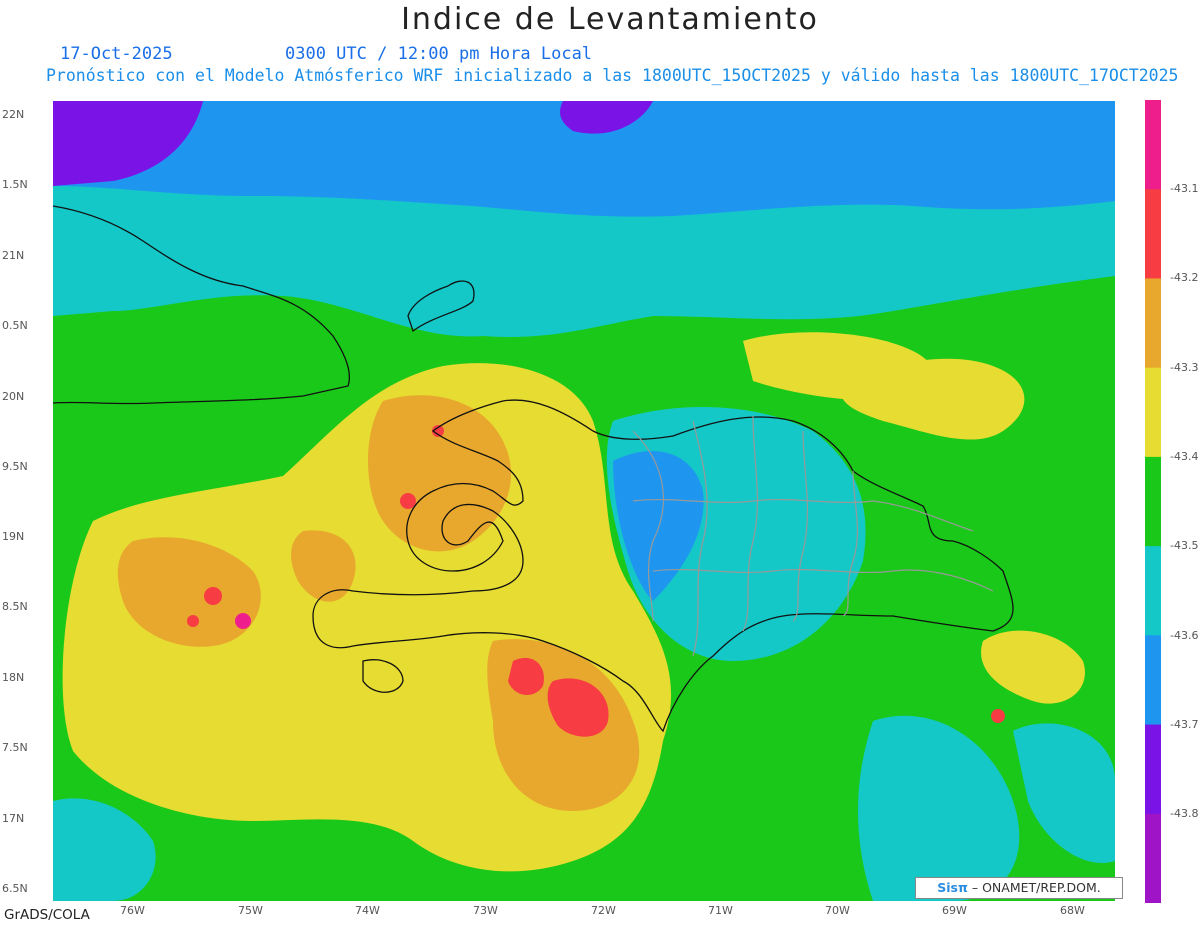 This screenshot has height=927, width=1200. I want to click on colorbar-label: -43.6, so click(1184, 635).